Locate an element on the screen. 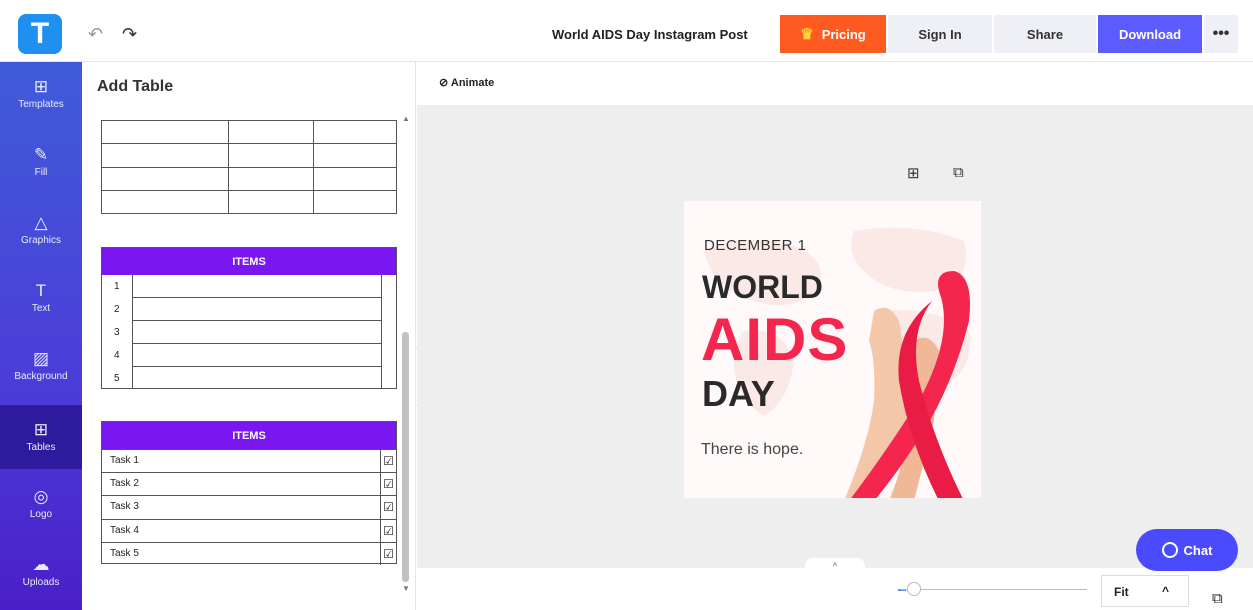 Image resolution: width=1253 pixels, height=610 pixels. row-number: 4 is located at coordinates (117, 355).